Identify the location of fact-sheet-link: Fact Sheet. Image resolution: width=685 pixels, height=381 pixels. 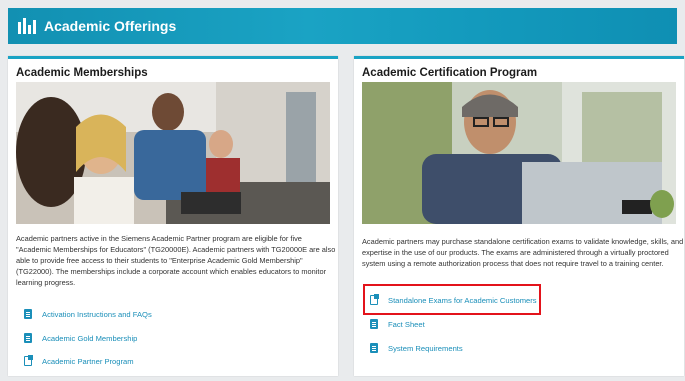
(397, 324).